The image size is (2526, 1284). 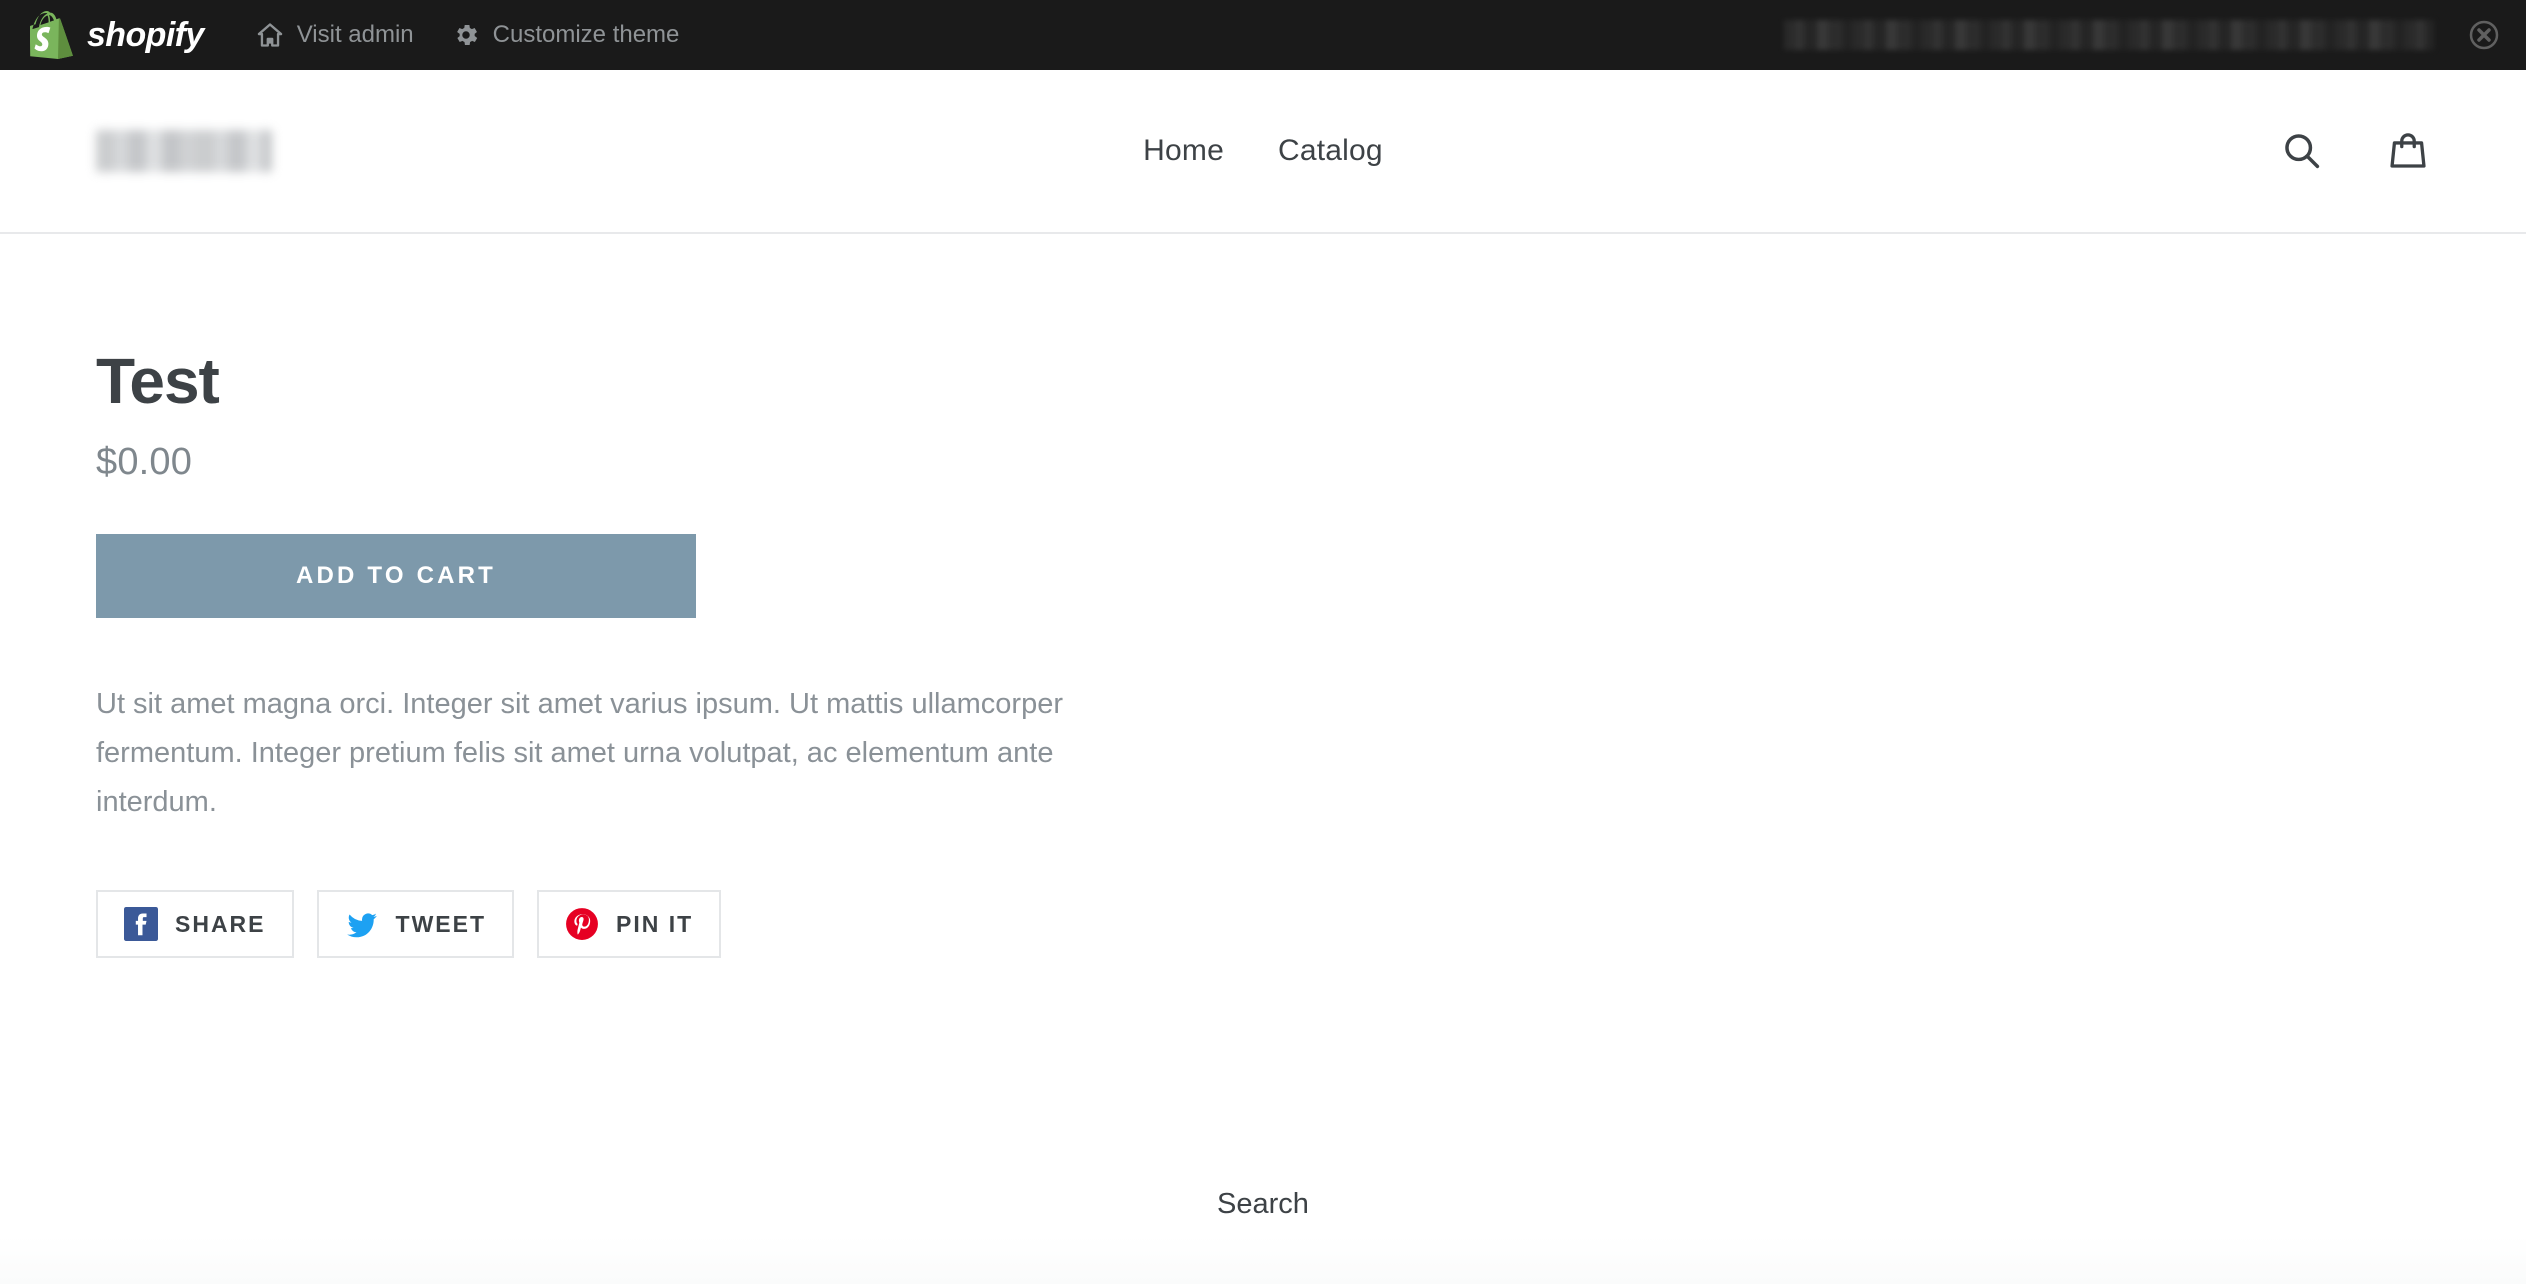 I want to click on nav-link-catalog: Catalog, so click(x=1330, y=151).